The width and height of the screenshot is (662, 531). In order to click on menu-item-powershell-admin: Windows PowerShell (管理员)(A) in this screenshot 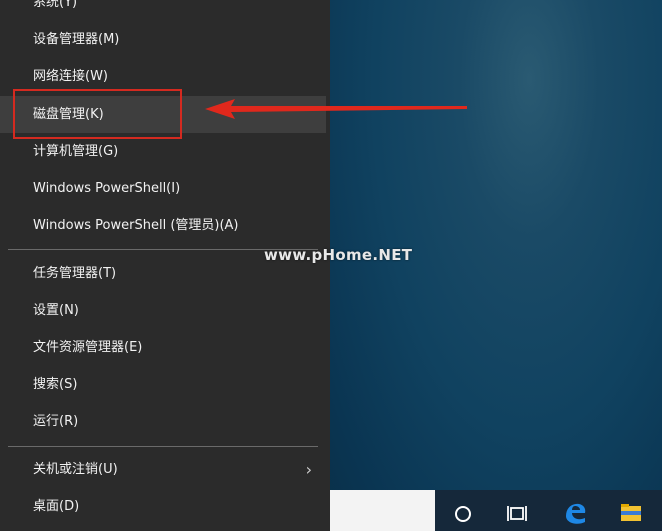, I will do `click(163, 225)`.